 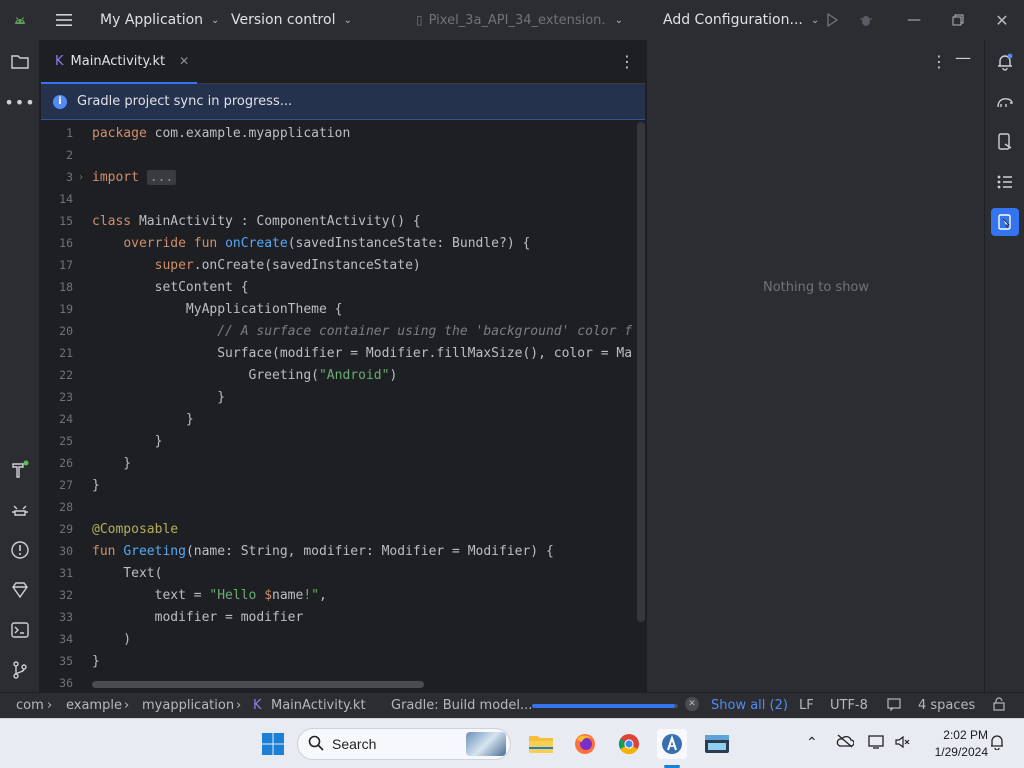 What do you see at coordinates (64, 20) in the screenshot?
I see `main-menu-button` at bounding box center [64, 20].